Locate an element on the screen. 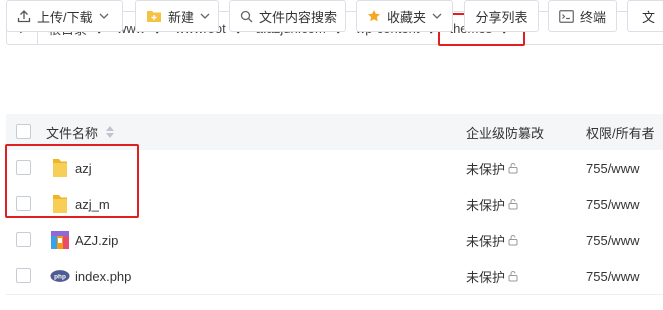 The width and height of the screenshot is (663, 310). new-button: 新建 is located at coordinates (177, 16).